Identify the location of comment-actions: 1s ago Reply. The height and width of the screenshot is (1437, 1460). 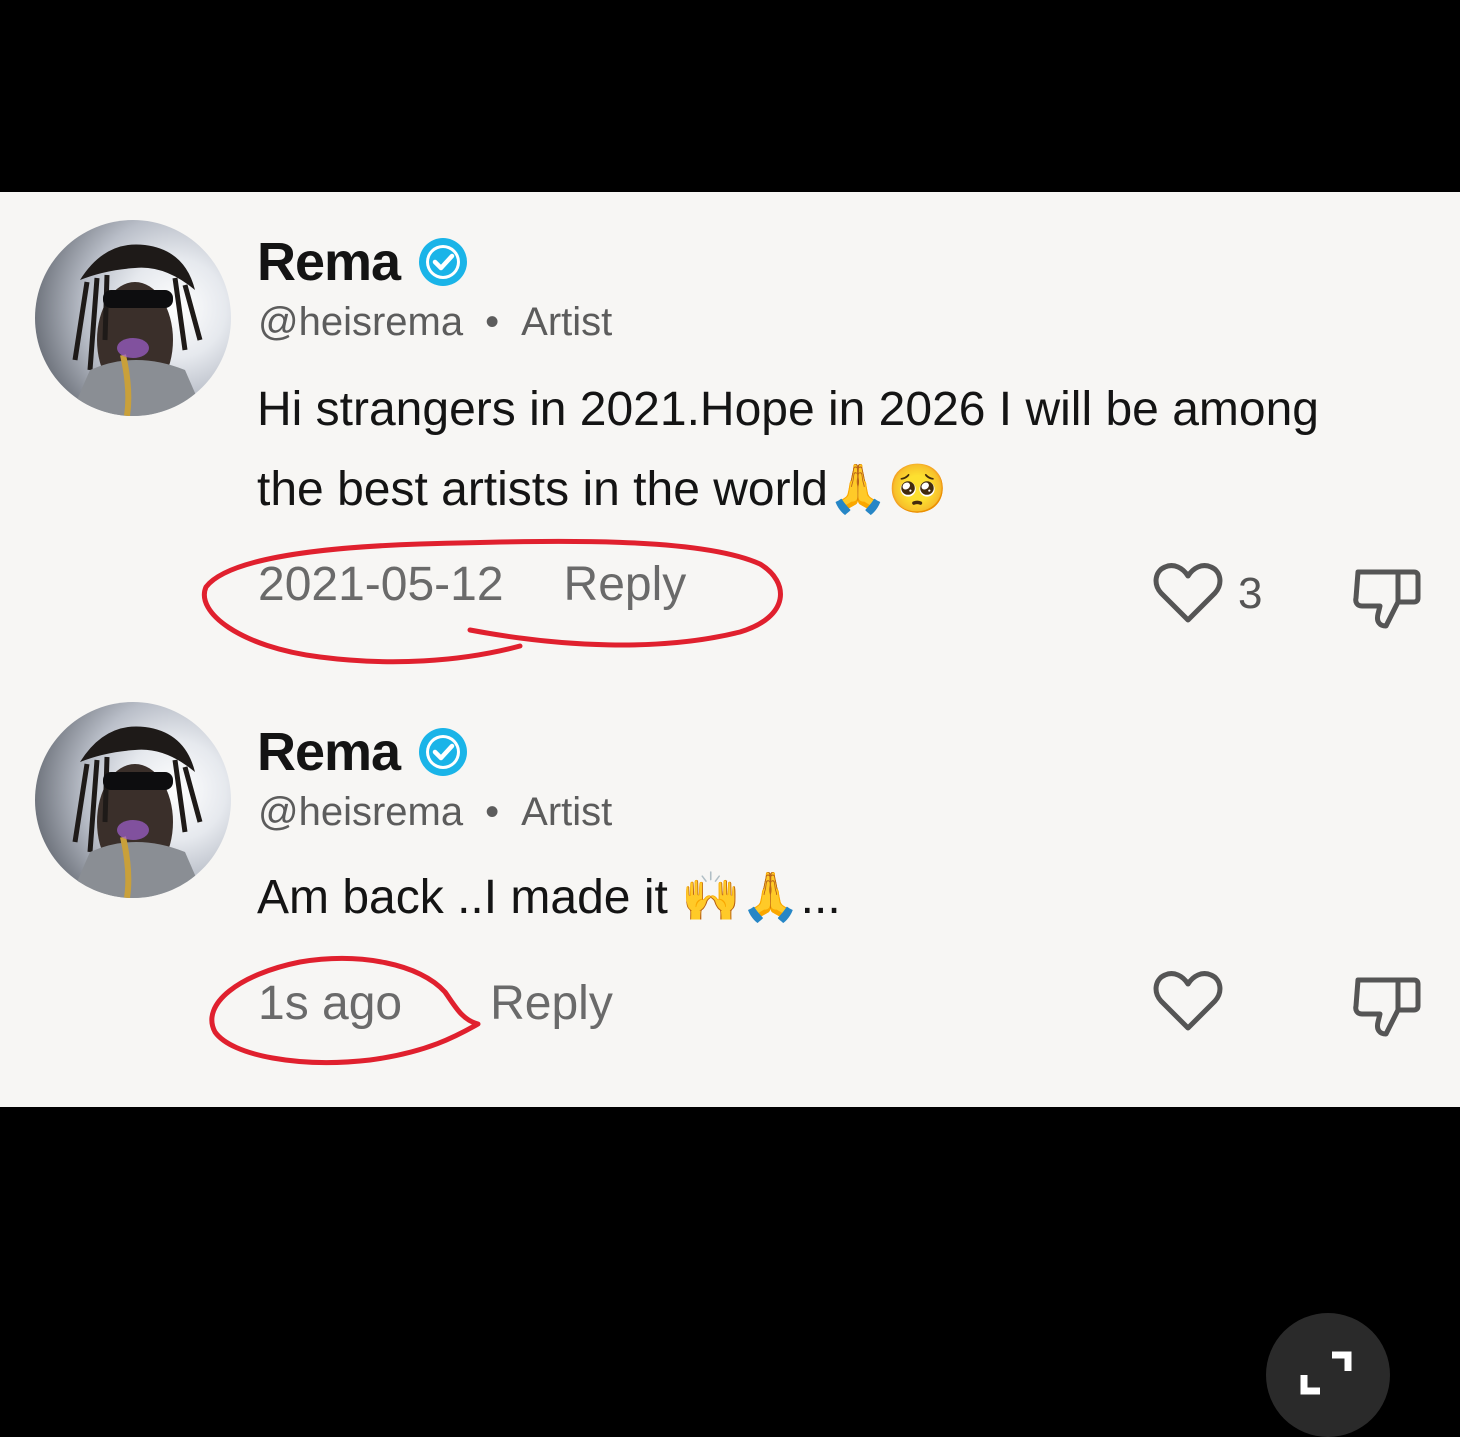
(435, 1003).